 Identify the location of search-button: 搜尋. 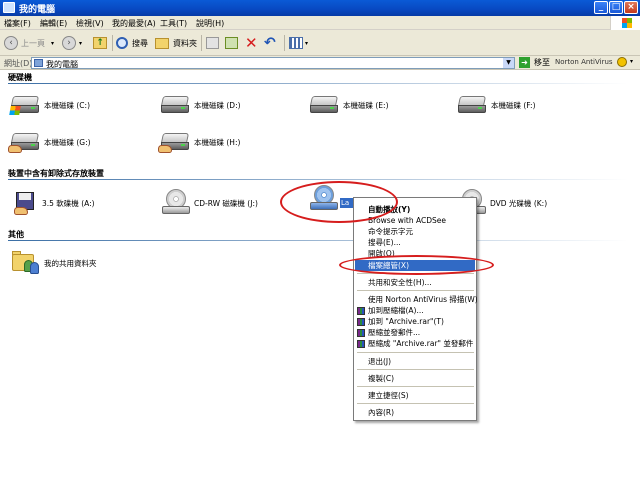
(132, 43).